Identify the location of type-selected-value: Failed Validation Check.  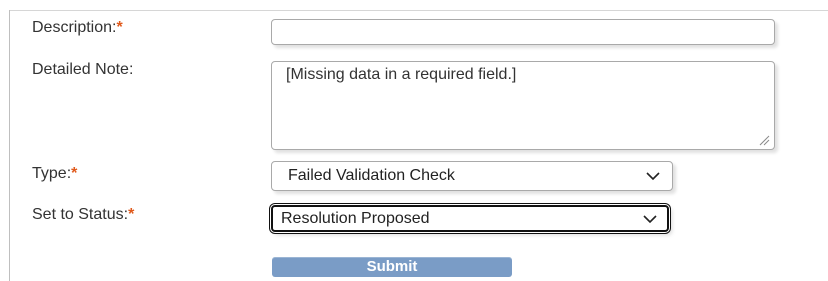
(371, 175).